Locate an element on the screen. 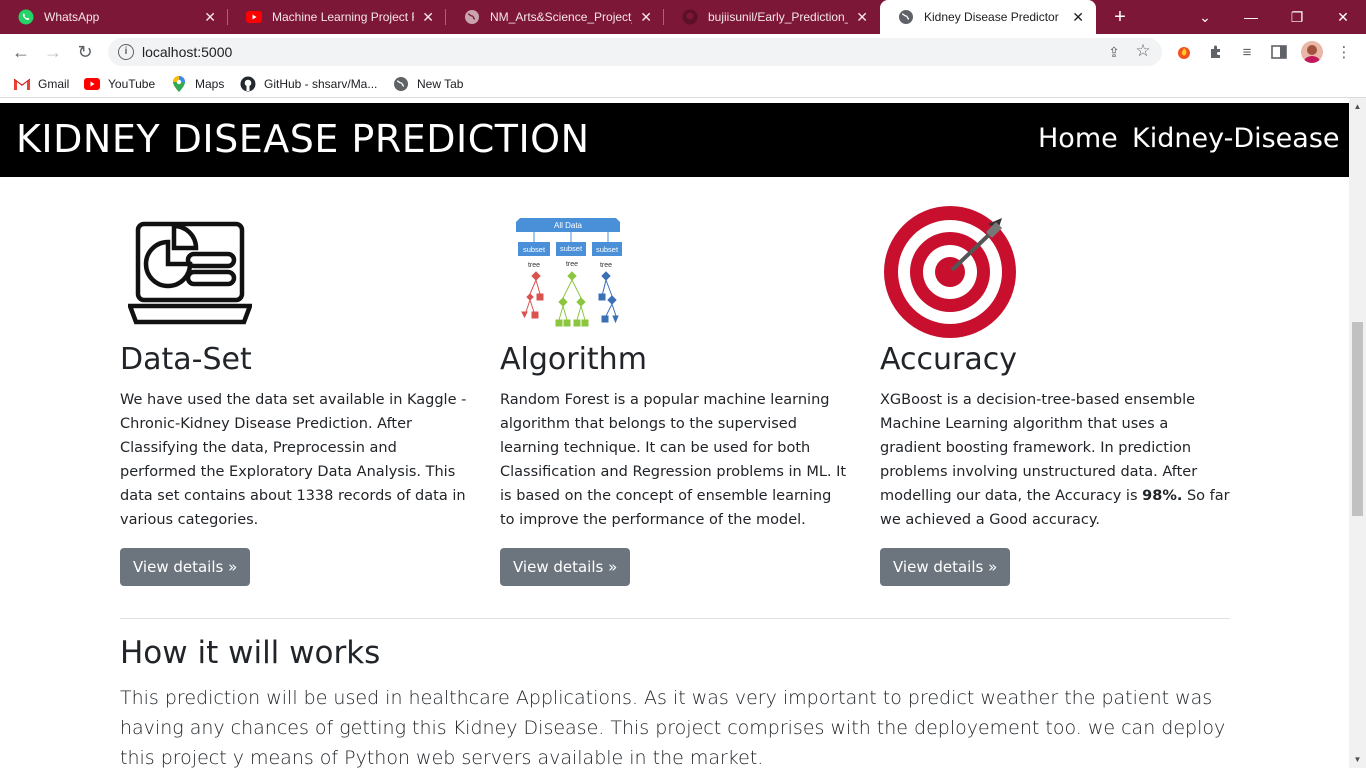 The height and width of the screenshot is (768, 1366). new-tab-button: + is located at coordinates (1120, 17).